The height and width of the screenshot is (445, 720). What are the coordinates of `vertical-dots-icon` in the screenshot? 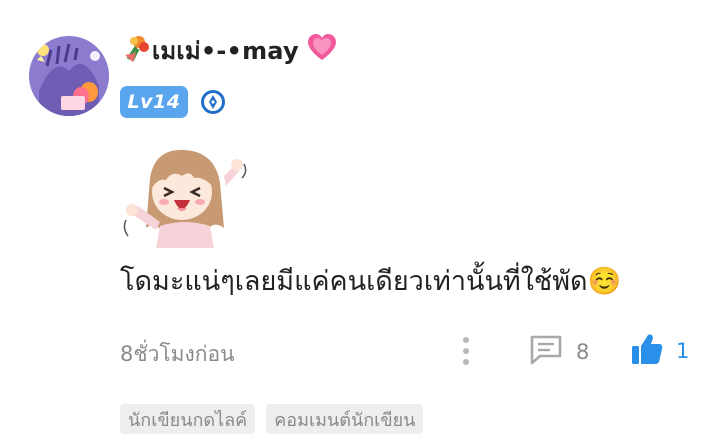 It's located at (466, 351).